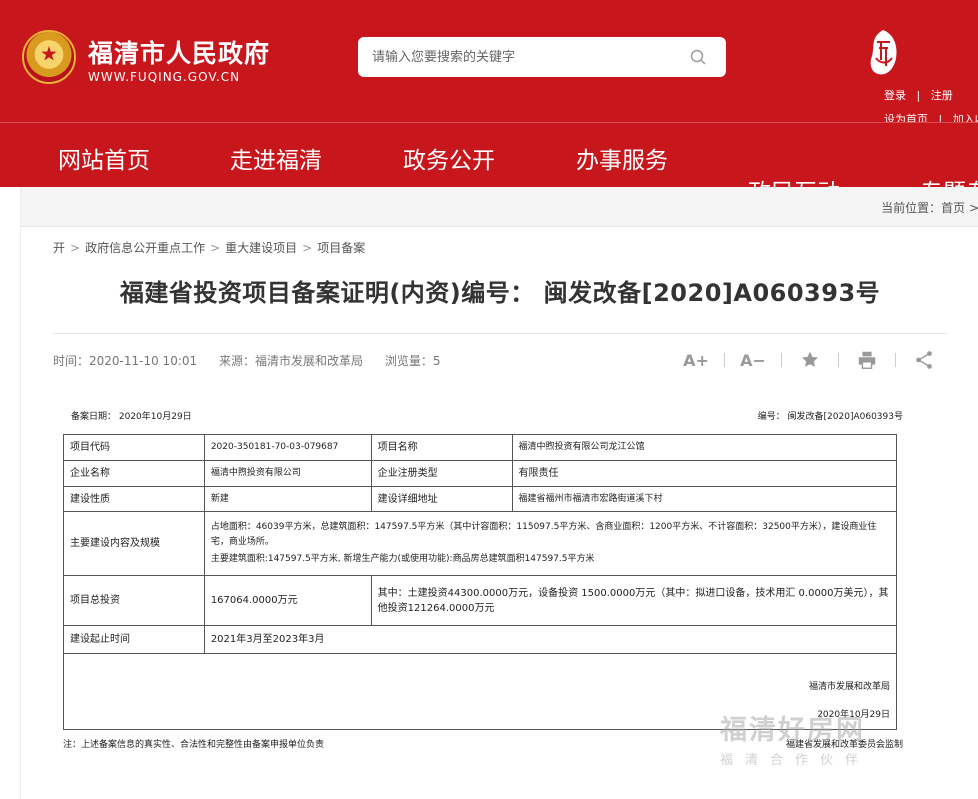  I want to click on watermark: 福清好房网 福清合作伙伴, so click(830, 739).